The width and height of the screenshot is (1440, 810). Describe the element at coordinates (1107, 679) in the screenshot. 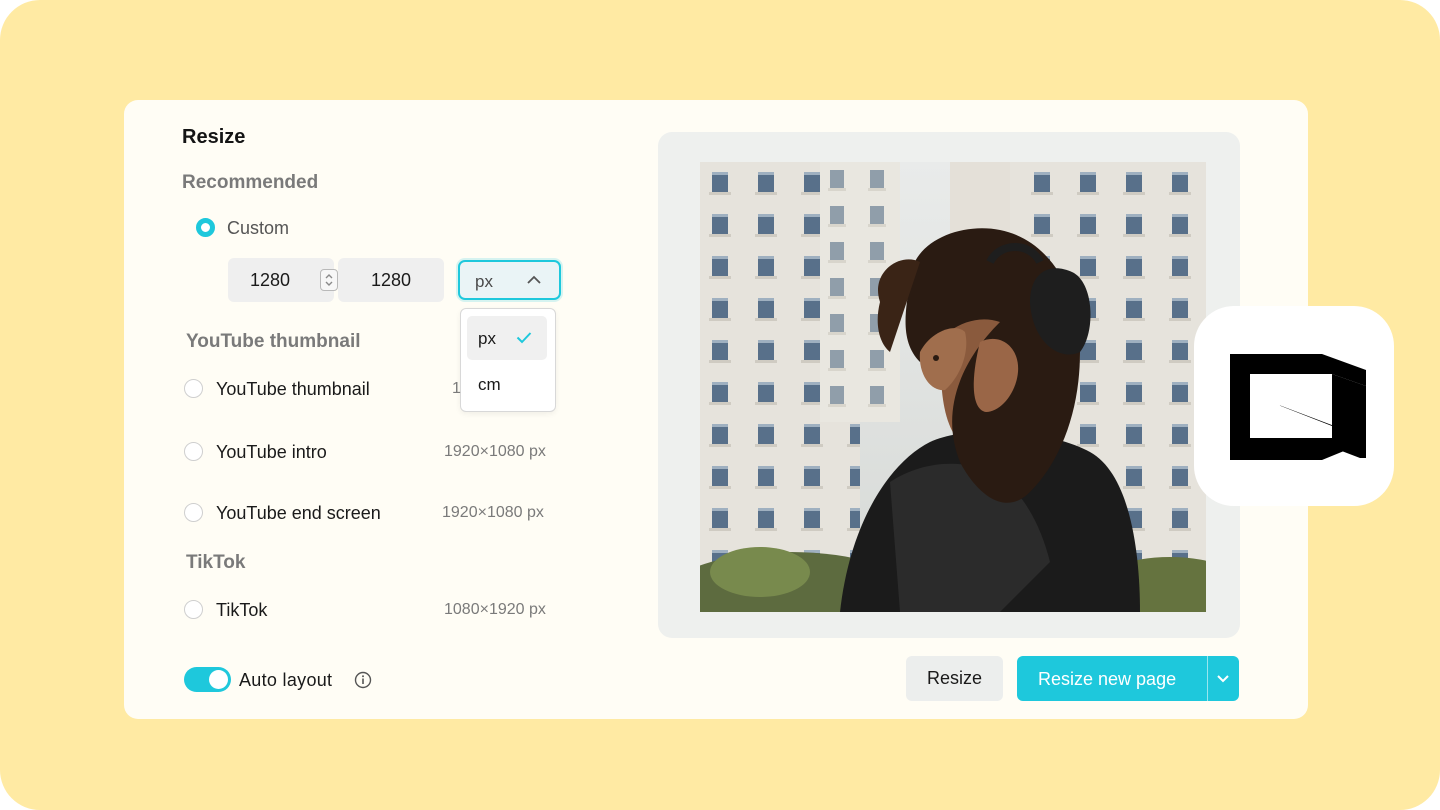

I see `resize-new-page-label: Resize new page` at that location.